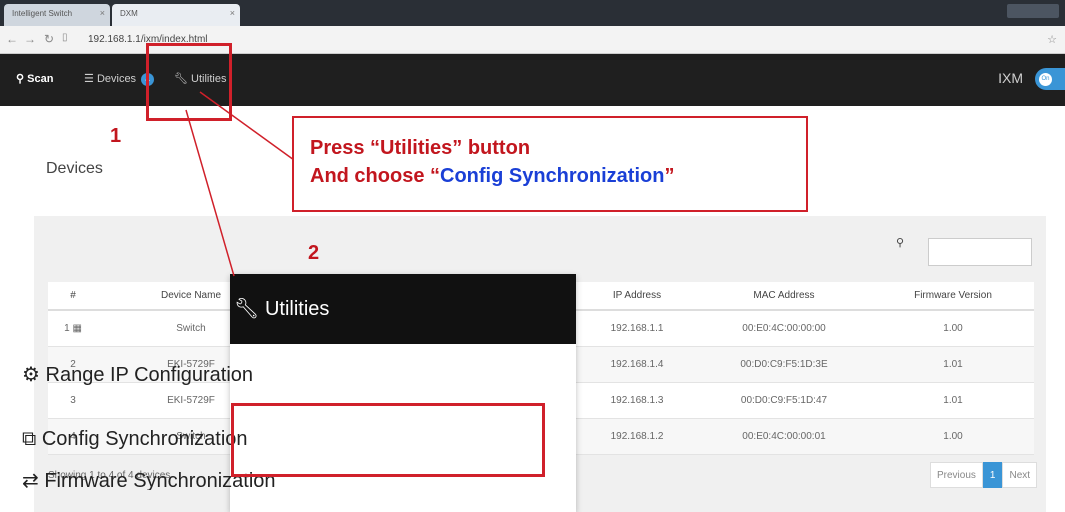 The height and width of the screenshot is (512, 1065). I want to click on brand-label: IXM, so click(1010, 78).